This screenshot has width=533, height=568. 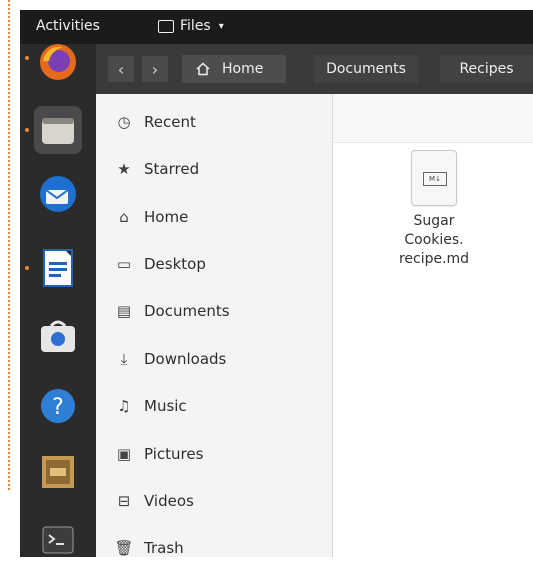 I want to click on markdown-badge: M↓, so click(x=435, y=179).